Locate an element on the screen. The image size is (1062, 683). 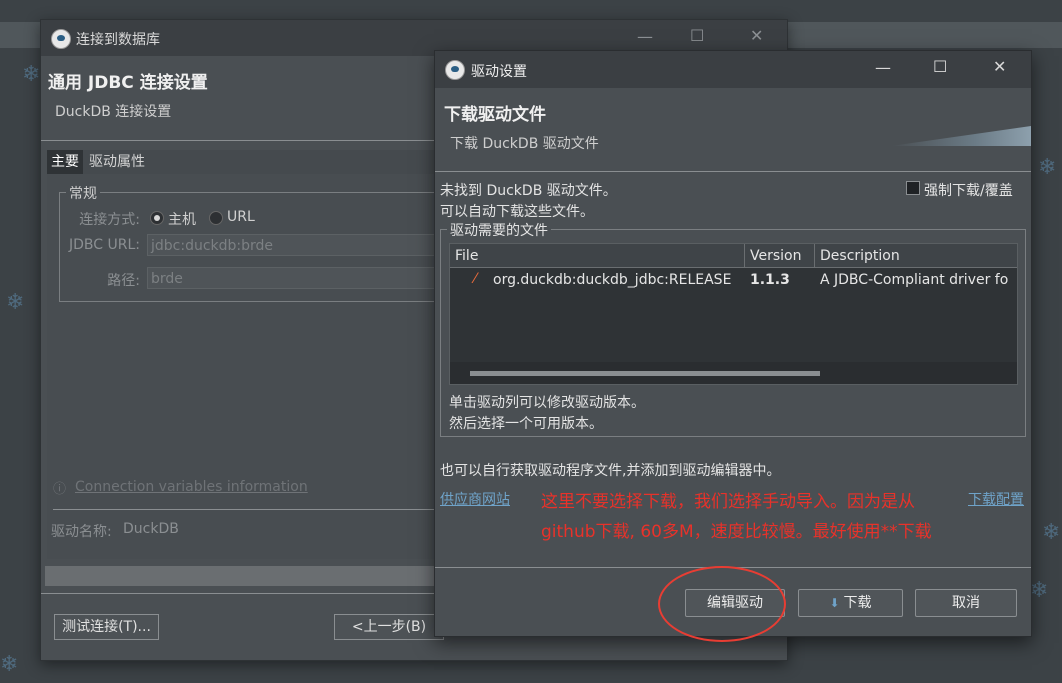
window-title: 连接到数据库 is located at coordinates (118, 40).